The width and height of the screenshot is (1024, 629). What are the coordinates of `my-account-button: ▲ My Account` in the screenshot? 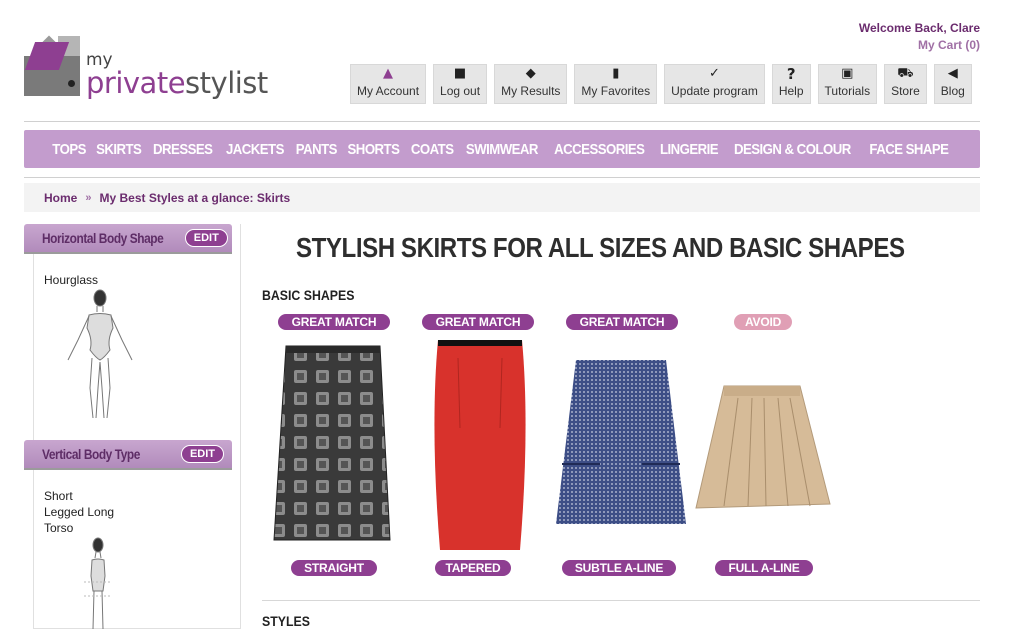 It's located at (388, 84).